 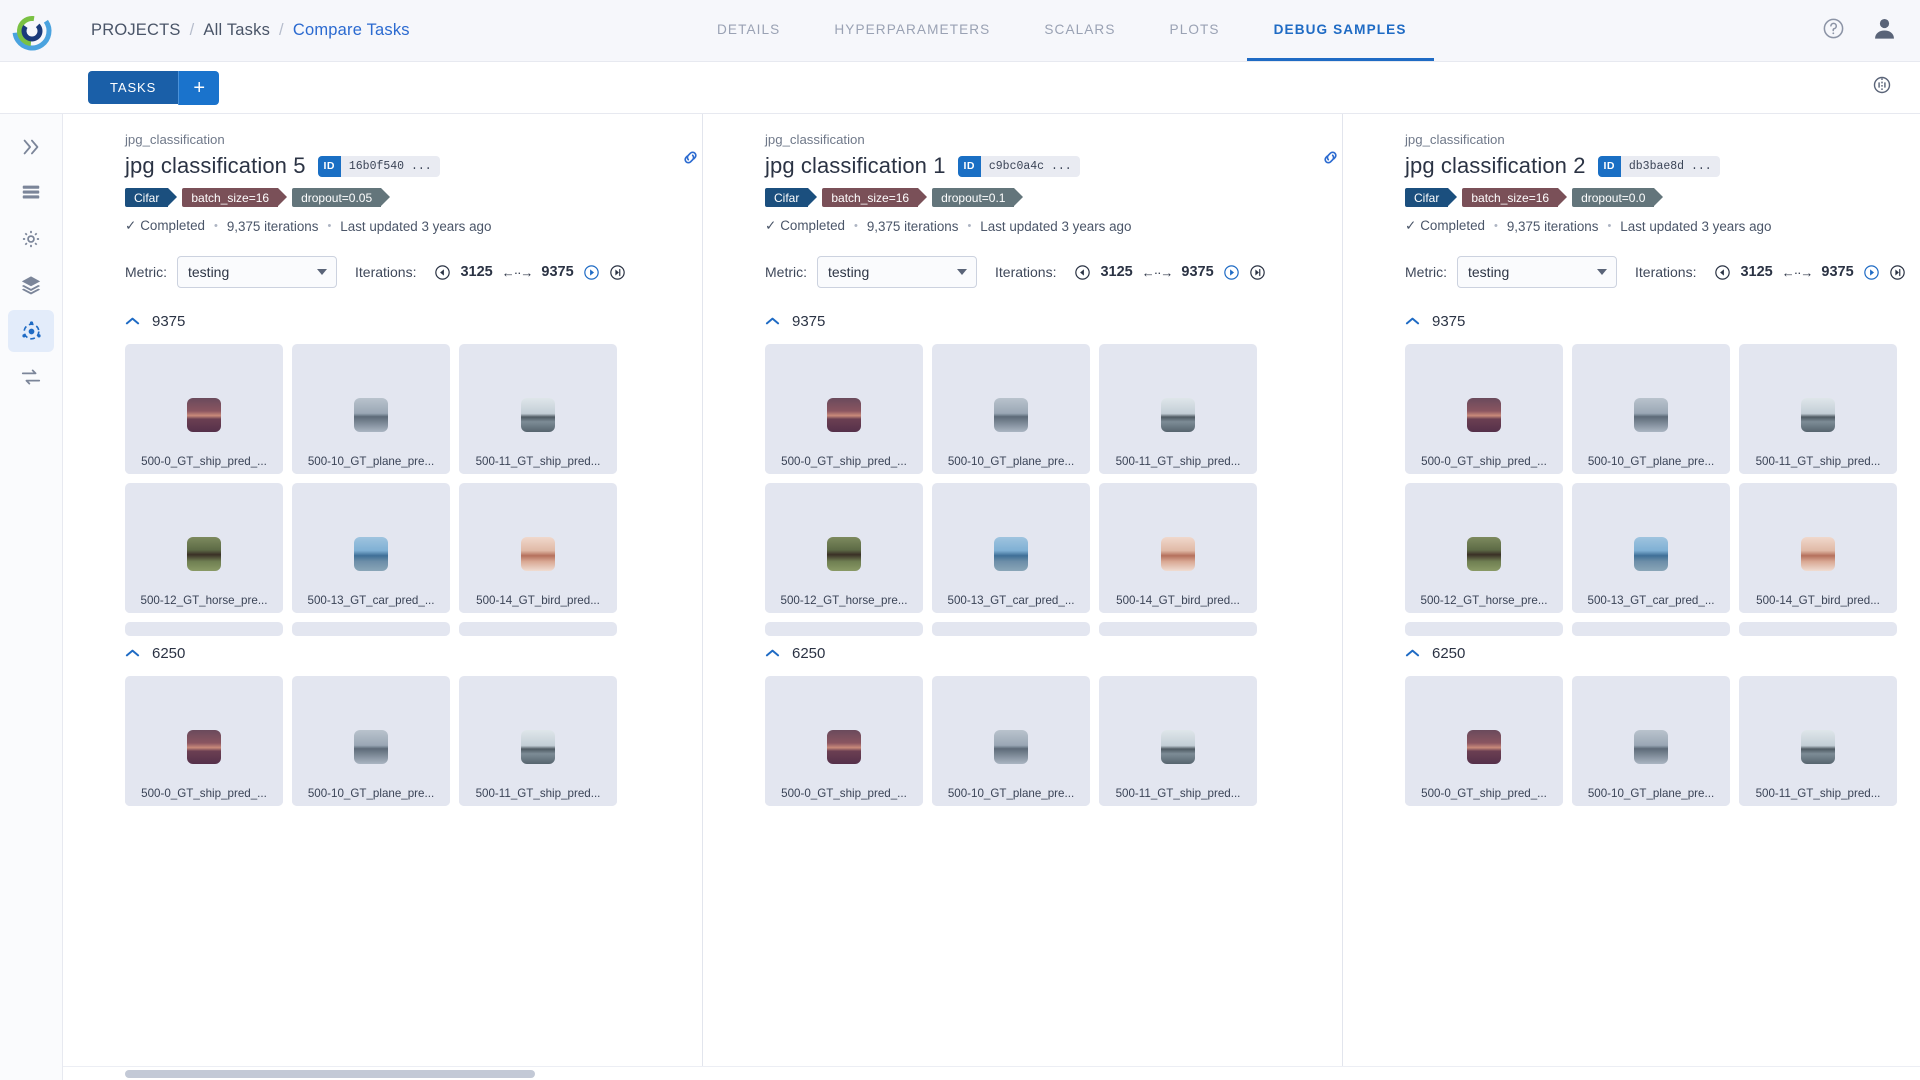 What do you see at coordinates (330, 1074) in the screenshot?
I see `scrollbar-thumb` at bounding box center [330, 1074].